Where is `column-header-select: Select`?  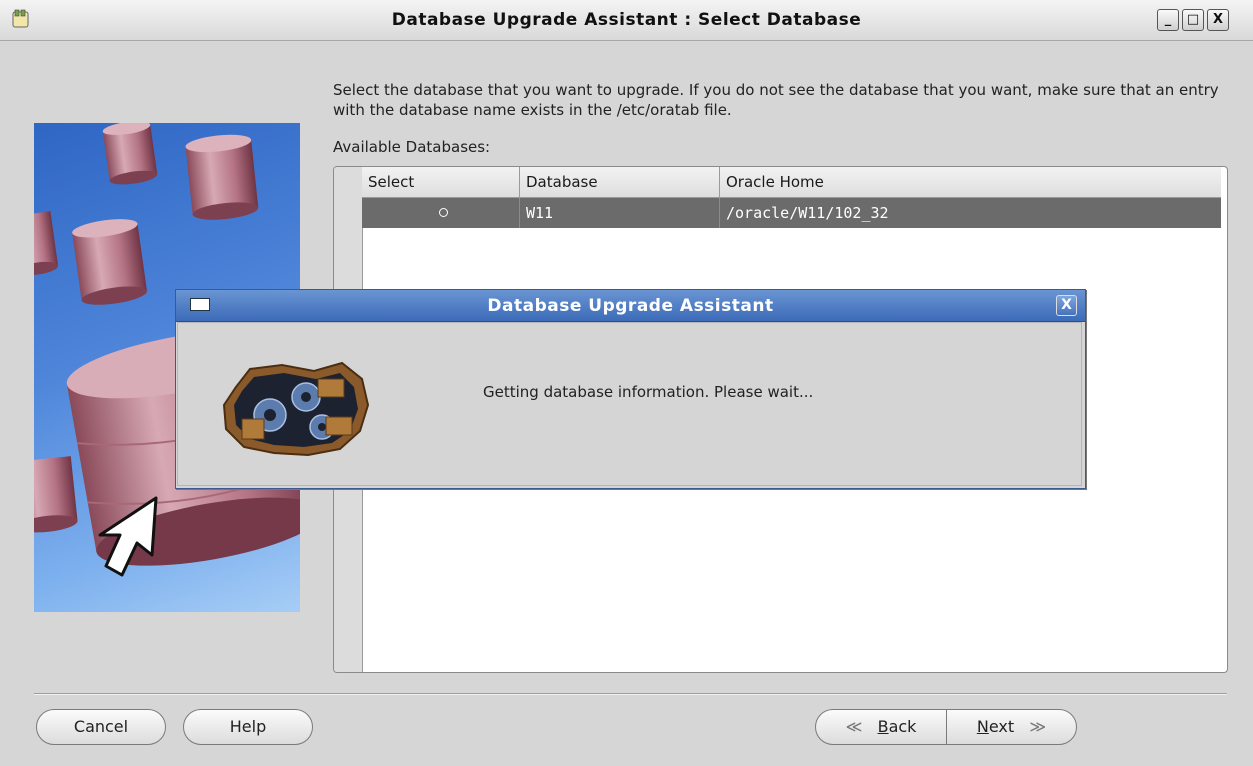
column-header-select: Select is located at coordinates (441, 182).